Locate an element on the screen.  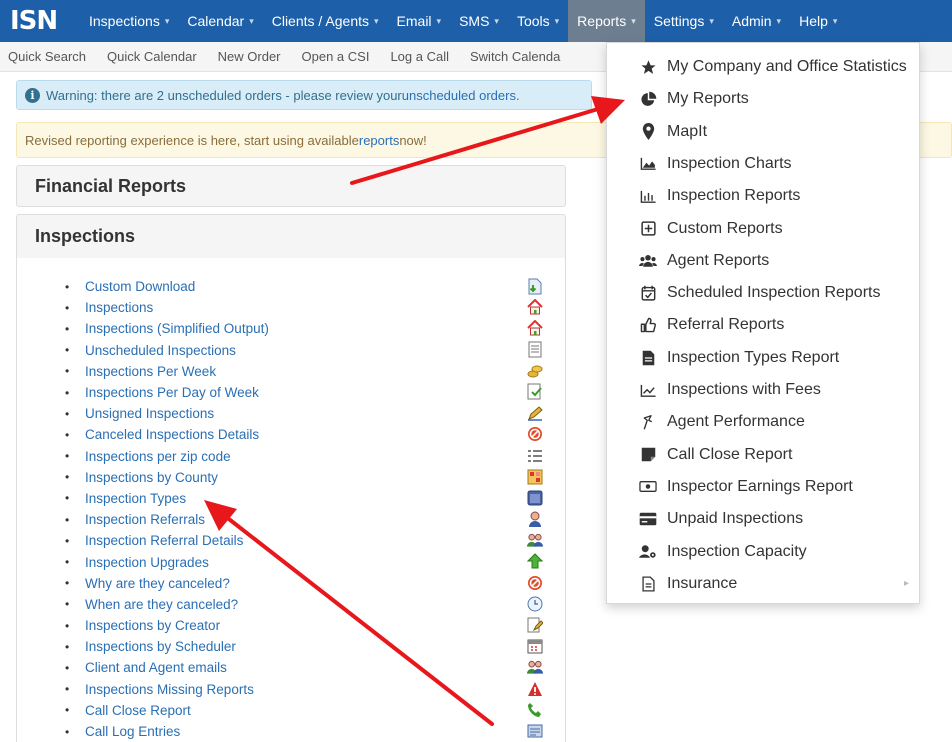
menu-item-my-reports: My Reports is located at coordinates (763, 99).